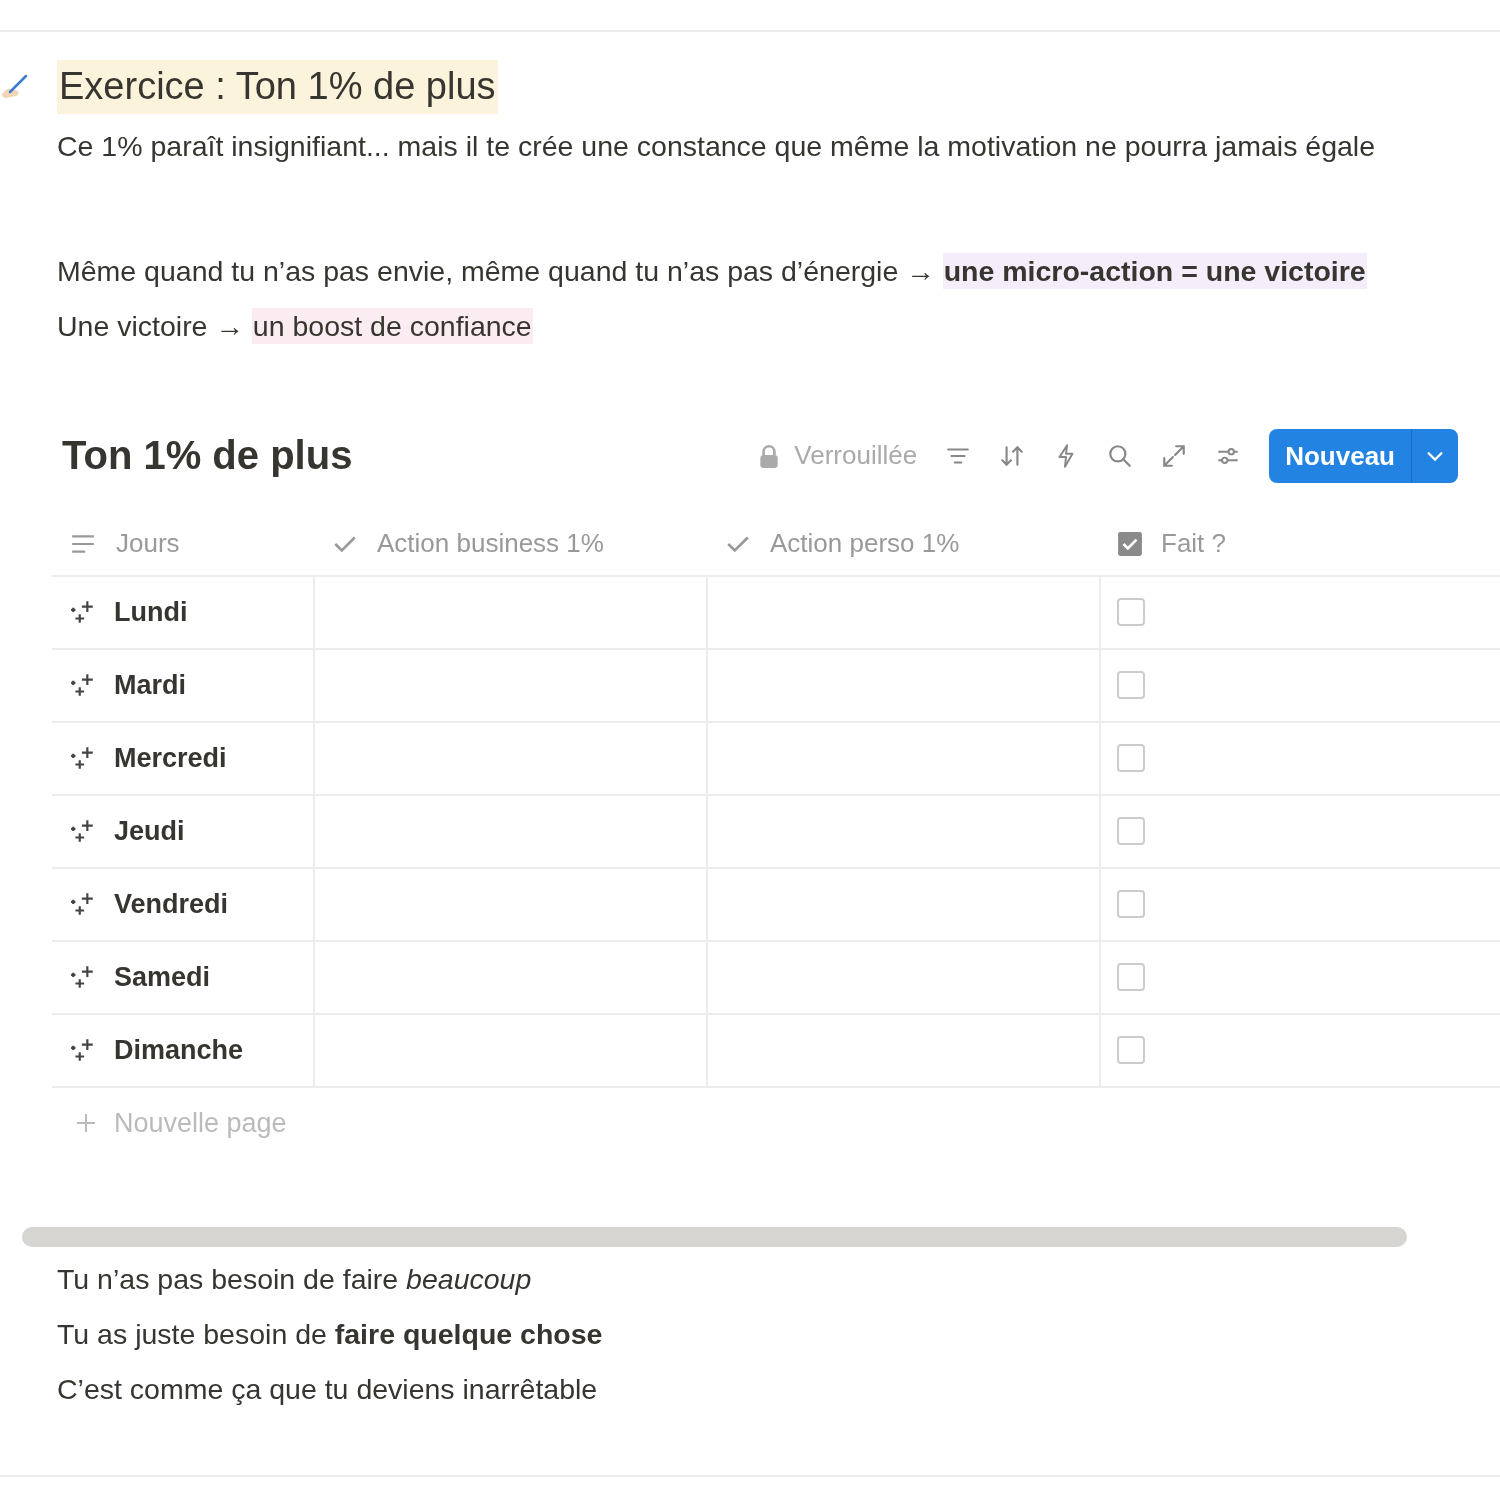 The width and height of the screenshot is (1500, 1500). Describe the element at coordinates (207, 456) in the screenshot. I see `database-title: Ton 1% de plus` at that location.